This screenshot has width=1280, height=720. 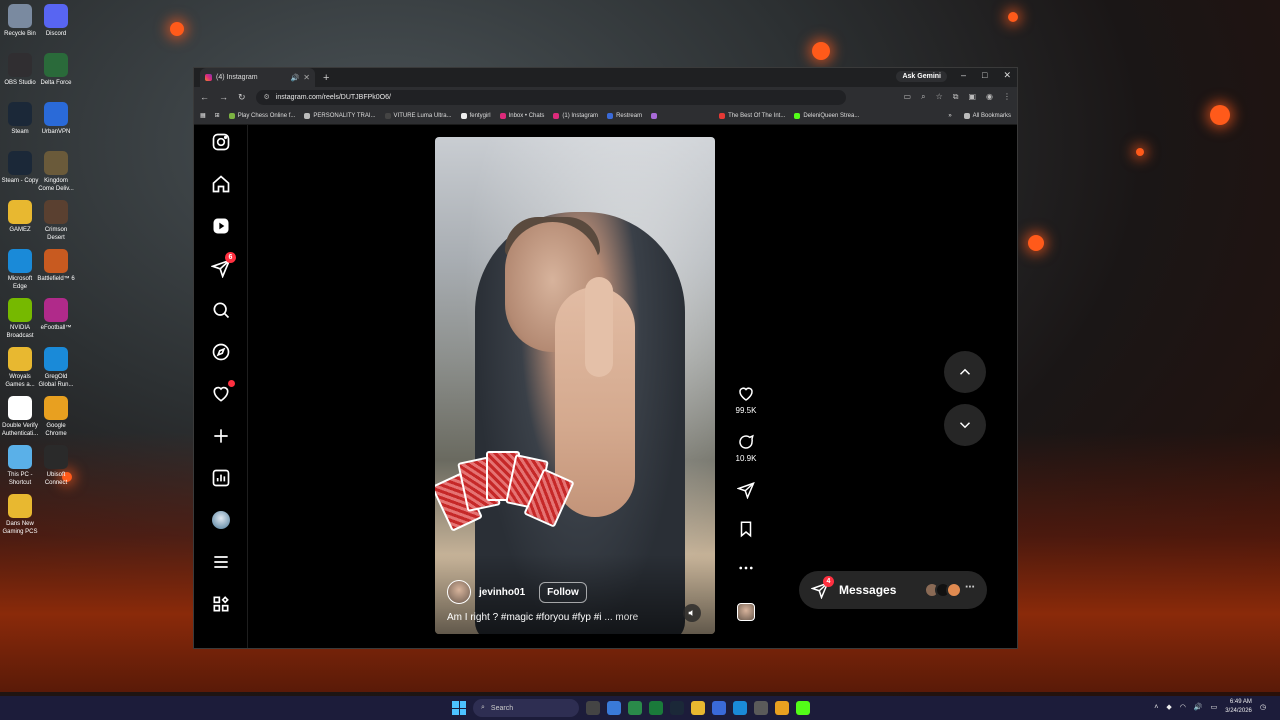 What do you see at coordinates (459, 708) in the screenshot?
I see `start-icon` at bounding box center [459, 708].